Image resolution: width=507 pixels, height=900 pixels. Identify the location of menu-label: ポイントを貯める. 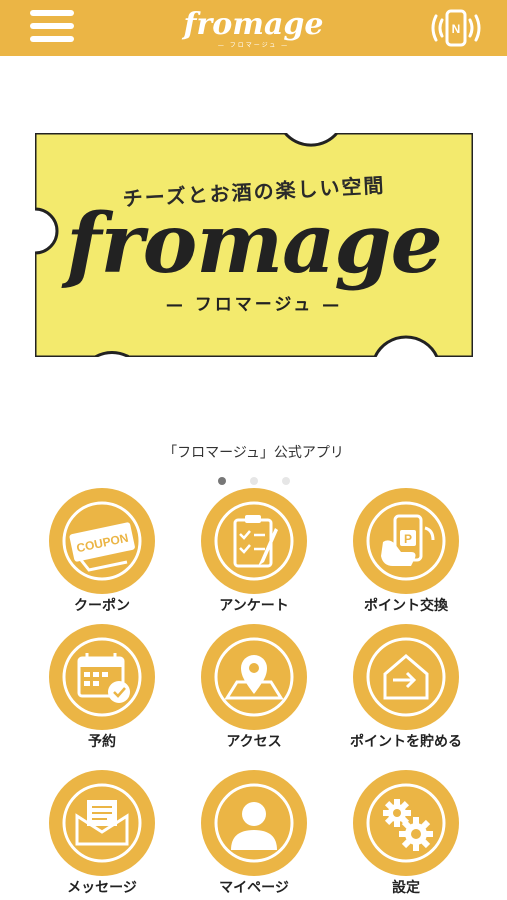
(406, 742).